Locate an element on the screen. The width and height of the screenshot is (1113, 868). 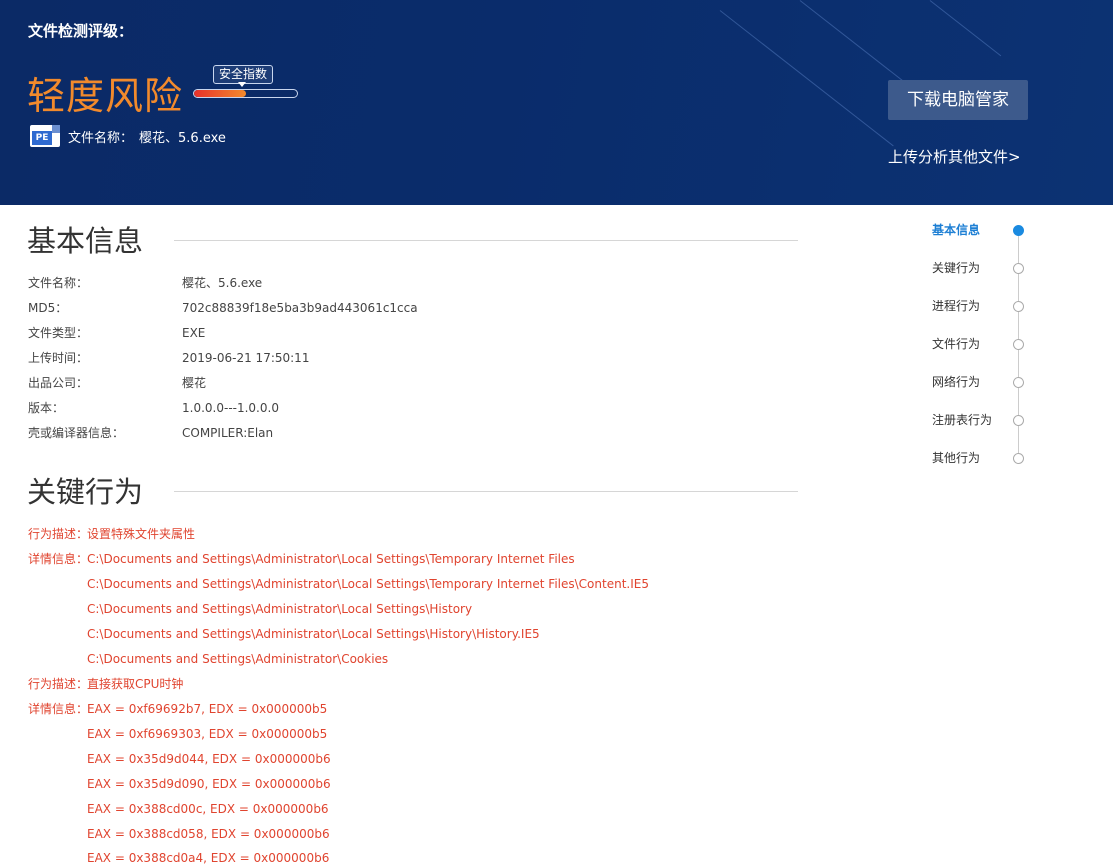
behavior-value: 直接获取CPU时钟 is located at coordinates (135, 684).